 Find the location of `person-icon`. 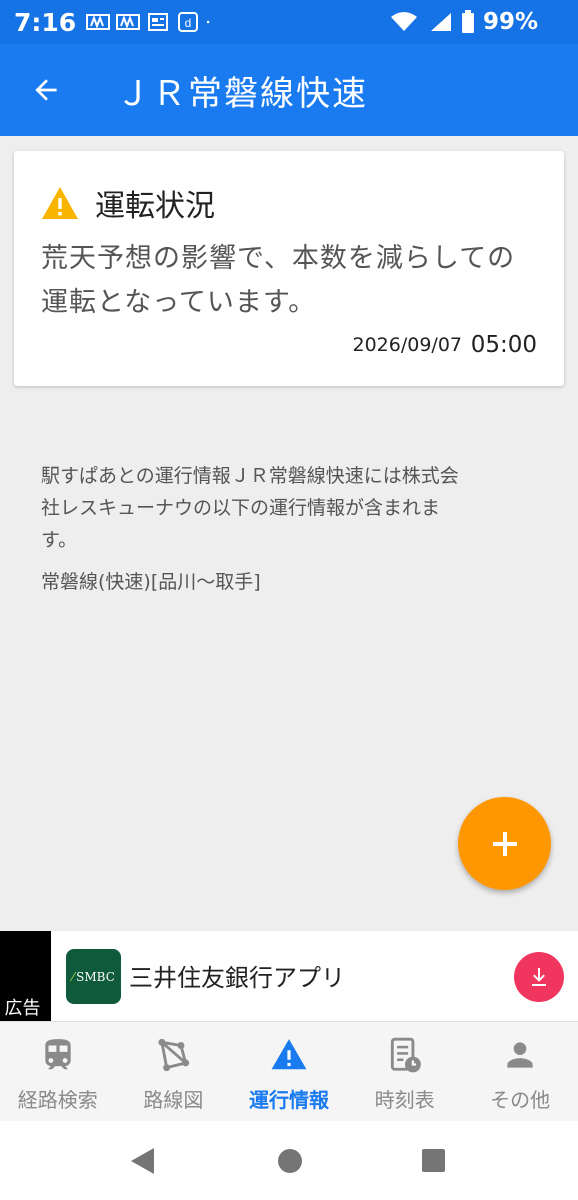

person-icon is located at coordinates (520, 1055).